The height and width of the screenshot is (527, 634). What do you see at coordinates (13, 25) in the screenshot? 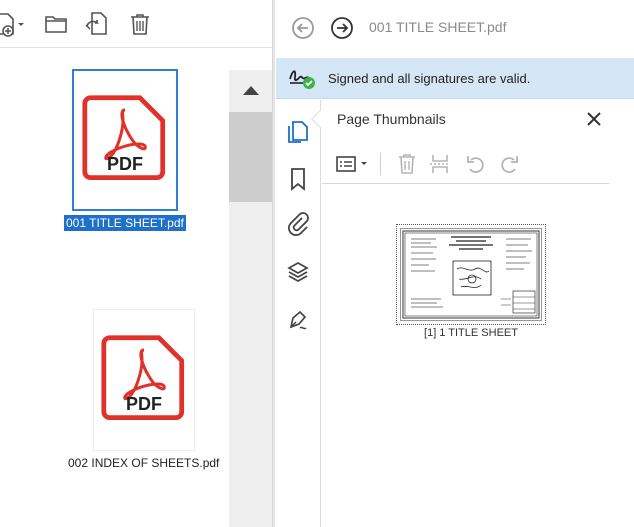
I see `new-document-dropdown-icon` at bounding box center [13, 25].